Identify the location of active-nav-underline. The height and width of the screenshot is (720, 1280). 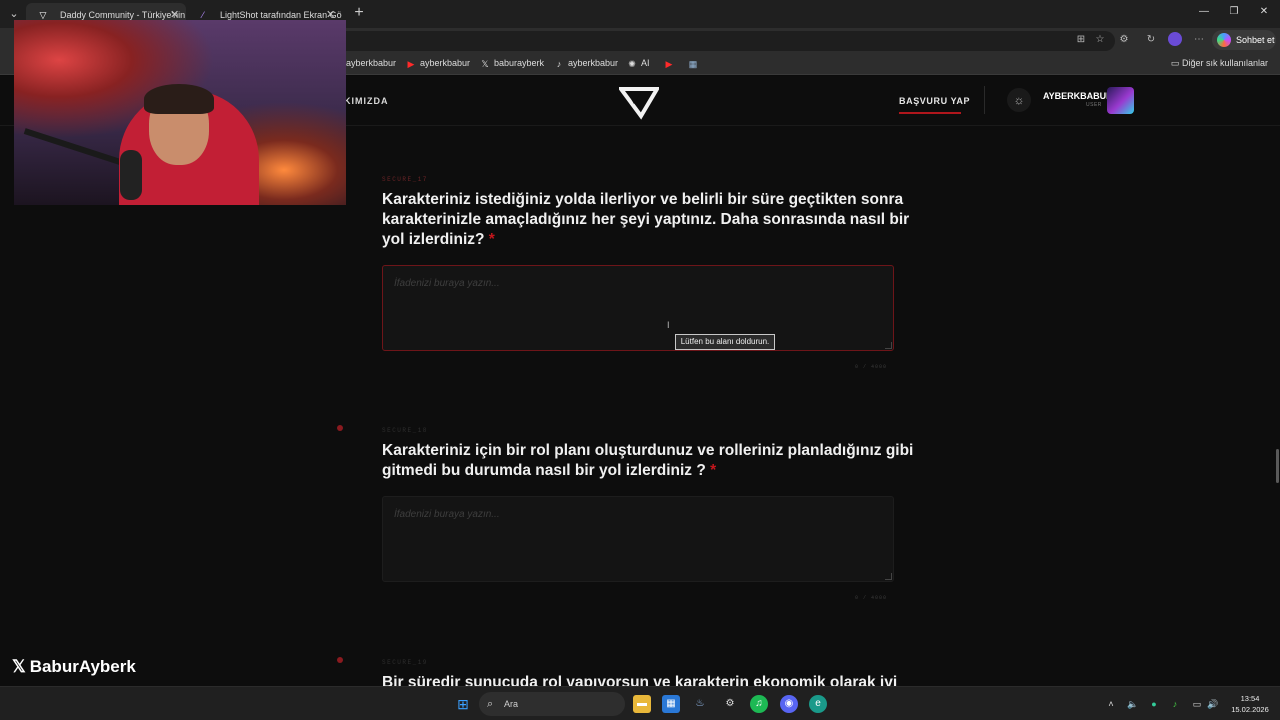
(930, 113).